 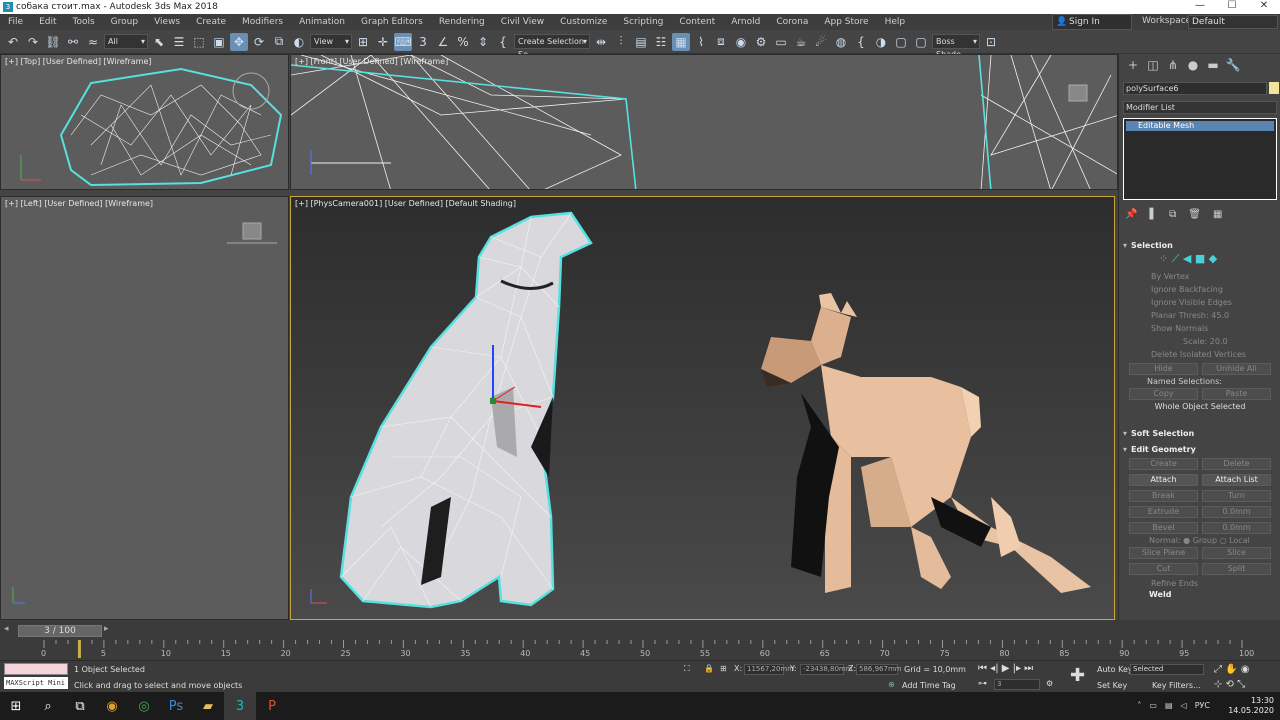 I want to click on rect-selection-icon: ⬚, so click(x=199, y=42).